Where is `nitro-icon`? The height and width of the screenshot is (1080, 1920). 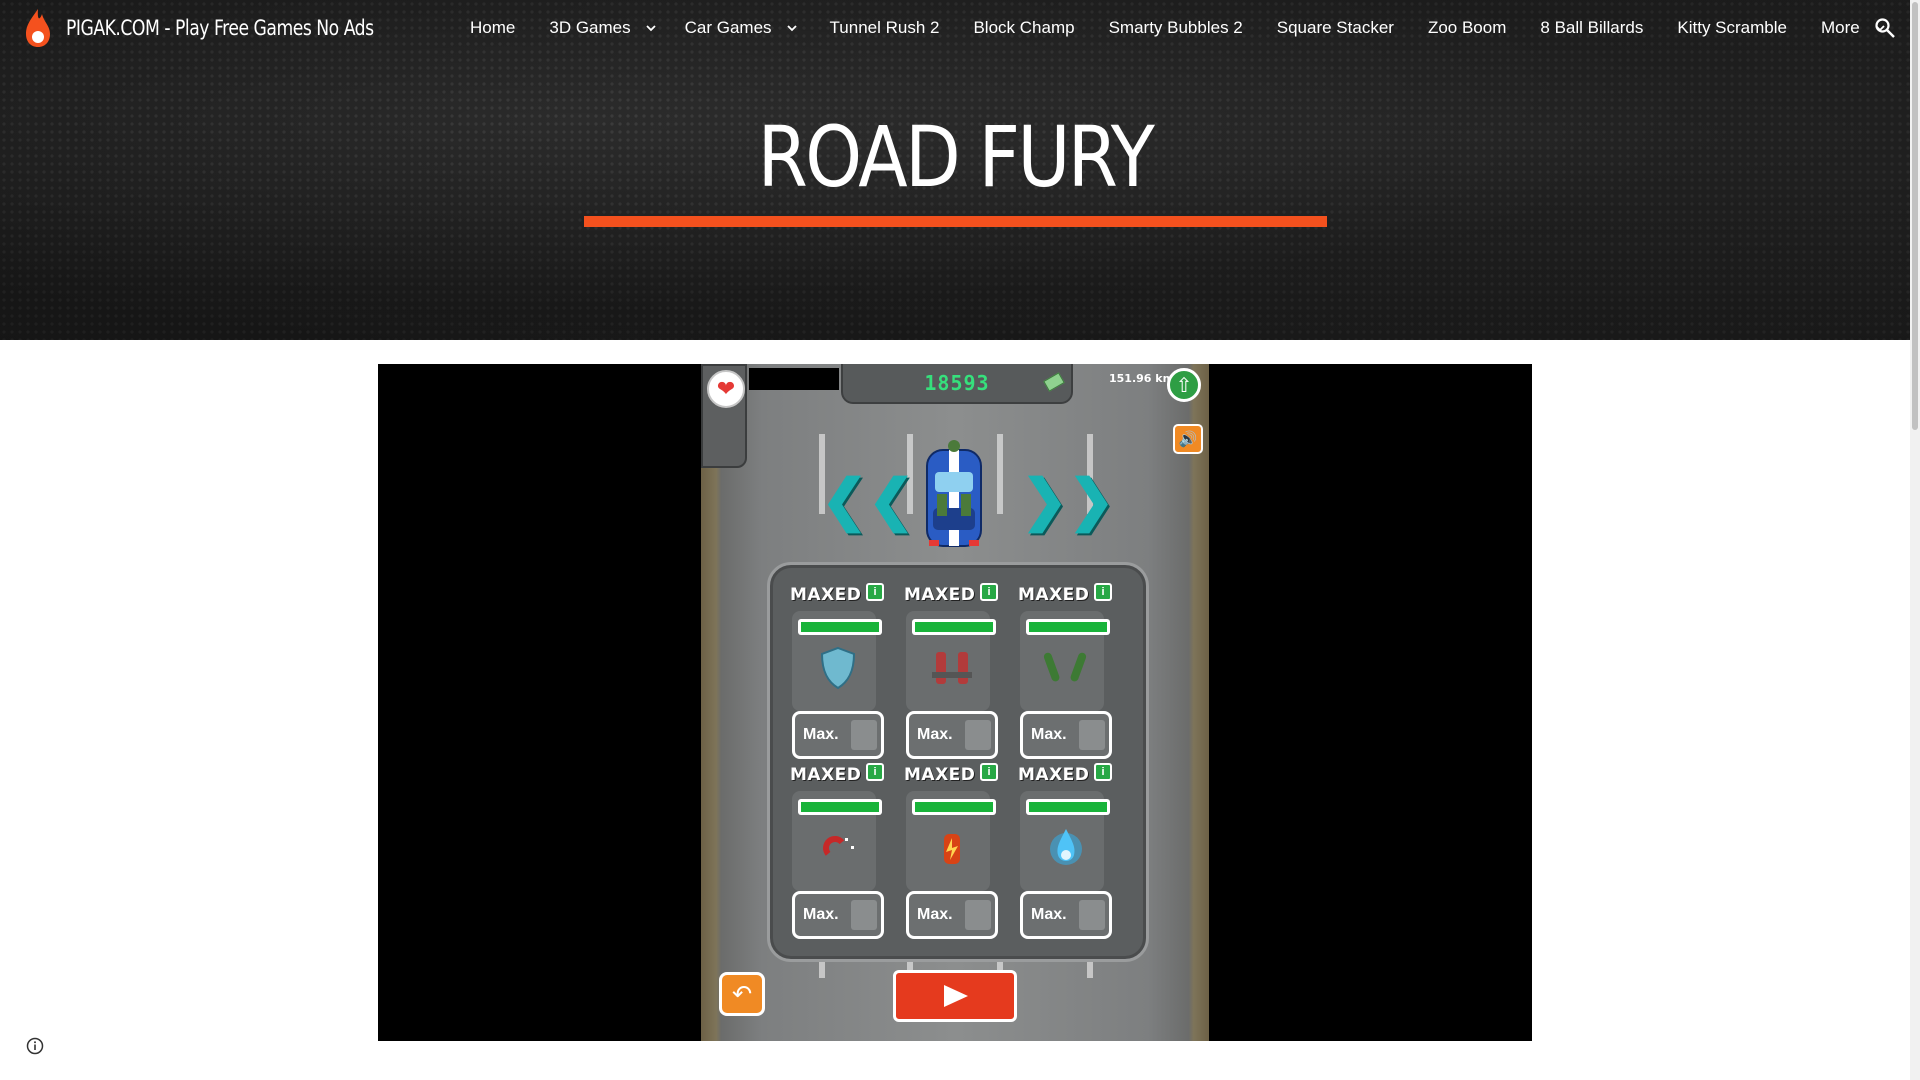 nitro-icon is located at coordinates (952, 848).